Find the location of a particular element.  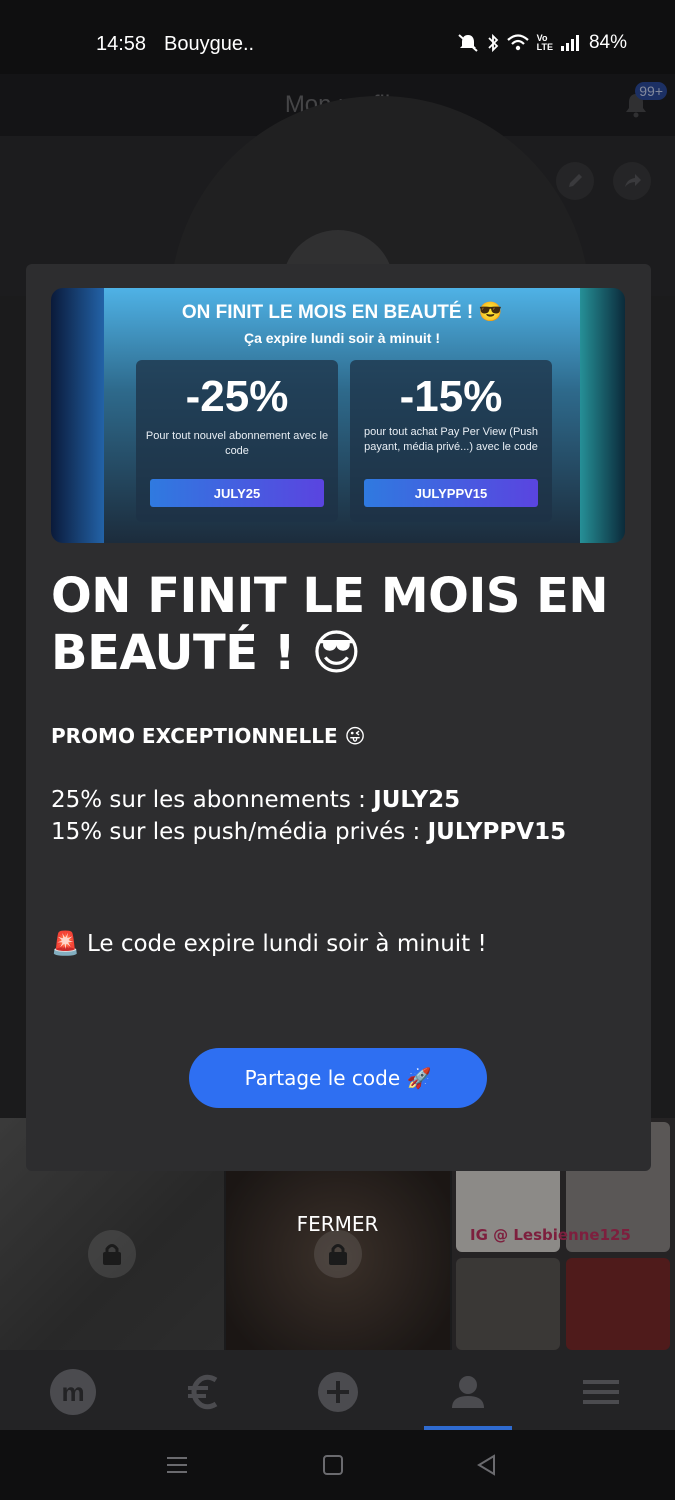

back-triangle-icon is located at coordinates (487, 1465).